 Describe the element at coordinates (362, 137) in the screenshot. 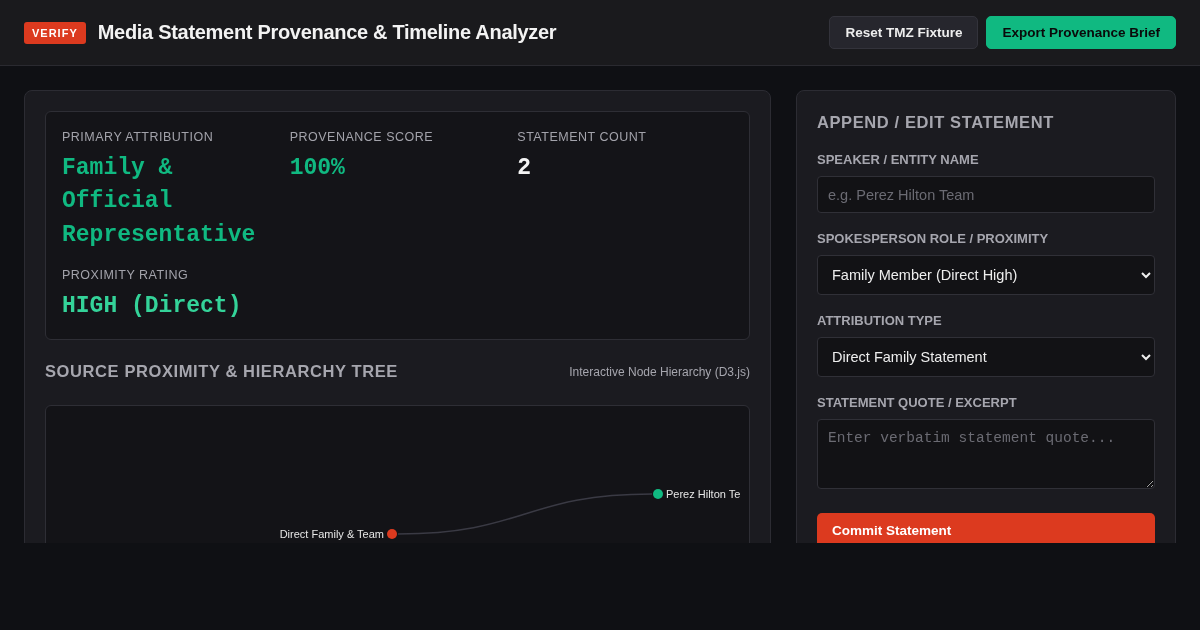

I see `stat-label: PROVENANCE SCORE` at that location.